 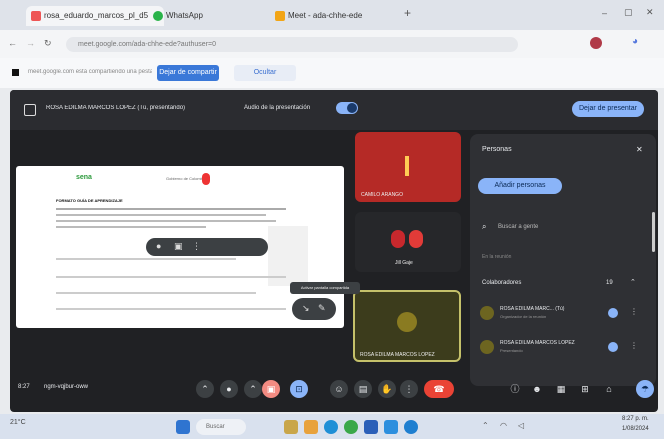 I want to click on wifi-icon: ◠, so click(x=503, y=425).